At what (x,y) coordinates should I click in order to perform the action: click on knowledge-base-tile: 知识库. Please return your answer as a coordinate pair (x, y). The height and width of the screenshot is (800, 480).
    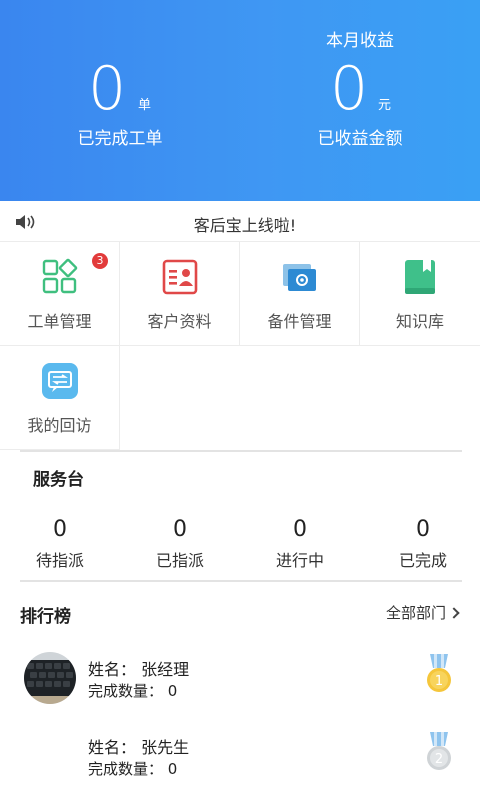
    Looking at the image, I should click on (420, 294).